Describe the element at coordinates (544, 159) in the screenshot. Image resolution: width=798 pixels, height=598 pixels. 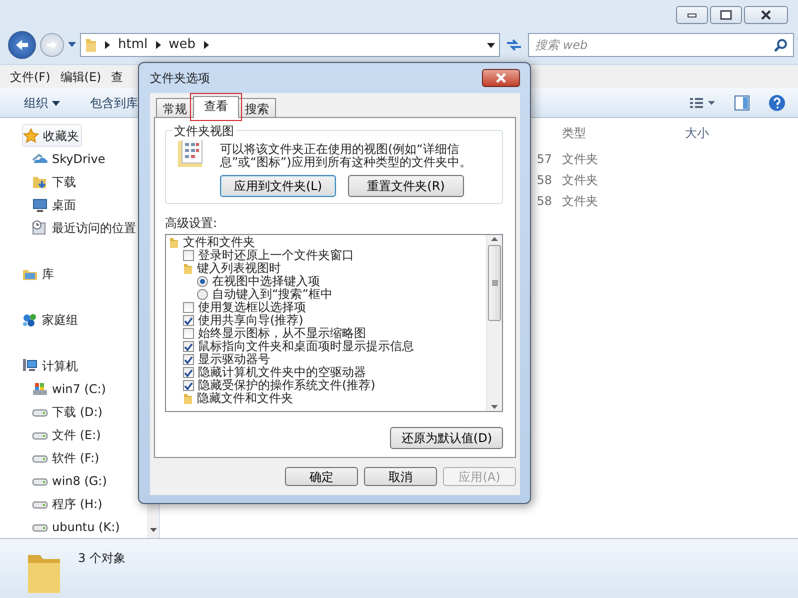
I see `table-cell: 57` at that location.